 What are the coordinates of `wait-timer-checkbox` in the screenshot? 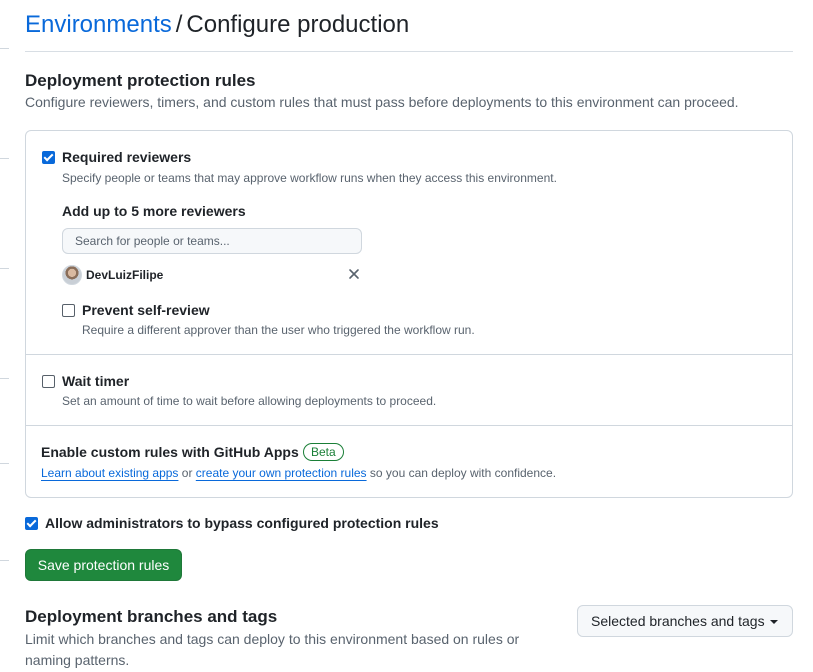 It's located at (48, 381).